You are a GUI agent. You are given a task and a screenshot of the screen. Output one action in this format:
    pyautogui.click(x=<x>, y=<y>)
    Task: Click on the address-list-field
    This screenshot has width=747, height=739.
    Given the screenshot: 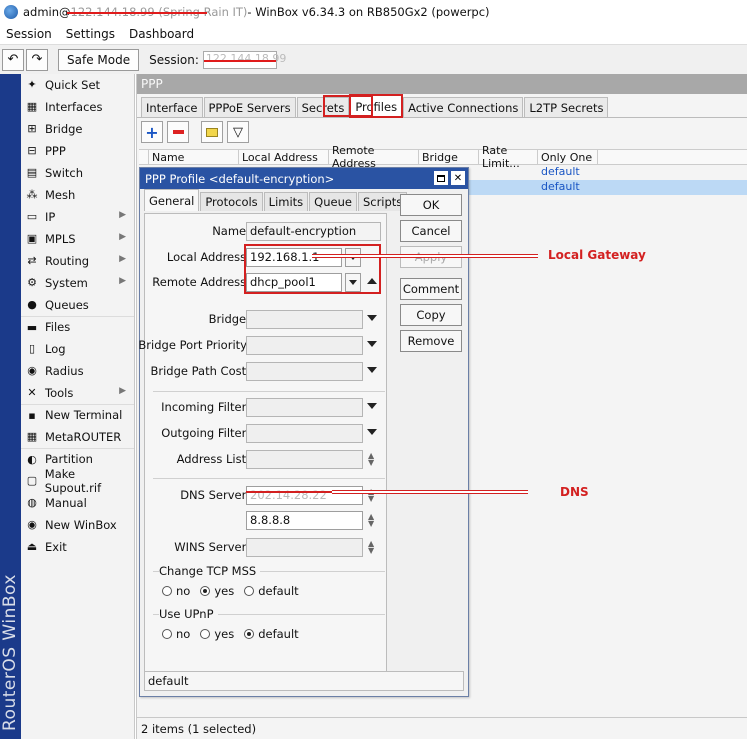 What is the action you would take?
    pyautogui.click(x=304, y=459)
    